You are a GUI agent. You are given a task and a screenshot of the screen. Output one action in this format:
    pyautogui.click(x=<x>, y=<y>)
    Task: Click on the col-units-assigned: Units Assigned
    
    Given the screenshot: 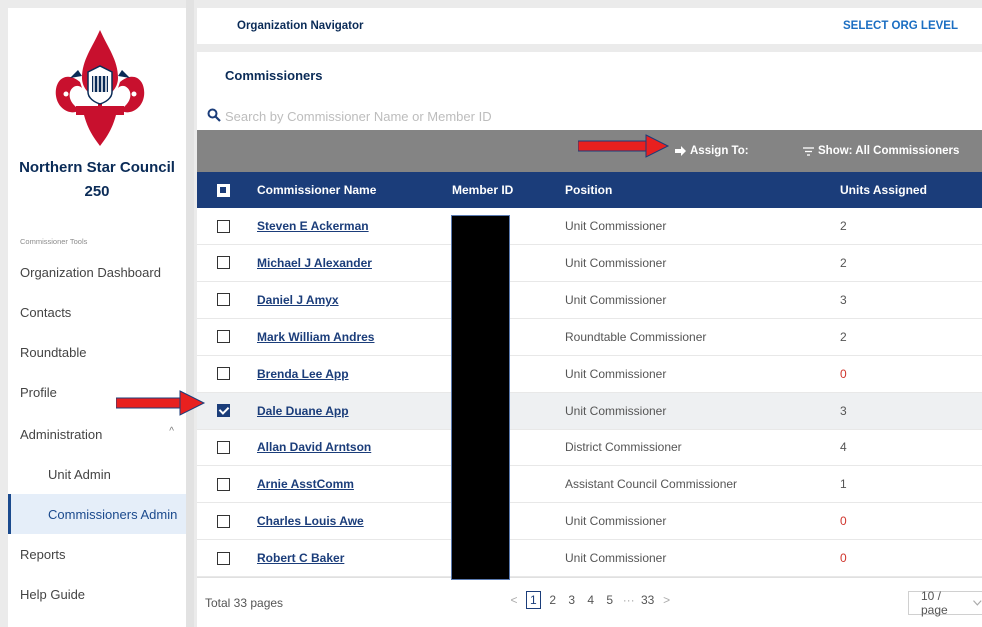 What is the action you would take?
    pyautogui.click(x=883, y=190)
    